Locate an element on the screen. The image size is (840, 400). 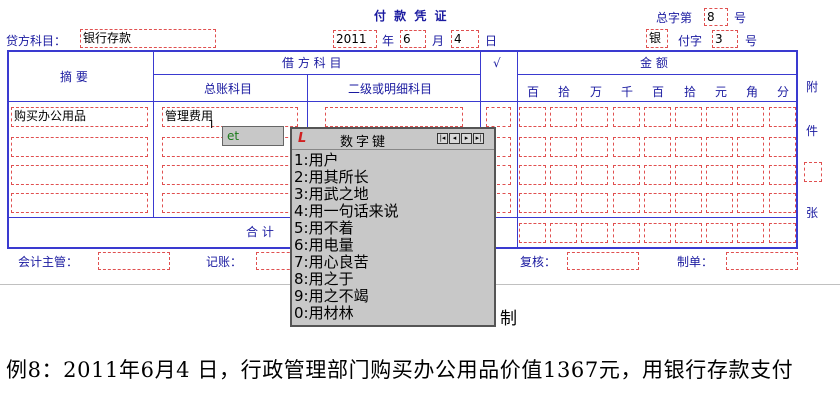
ime-candidate: 7:用心良苦 is located at coordinates (346, 262).